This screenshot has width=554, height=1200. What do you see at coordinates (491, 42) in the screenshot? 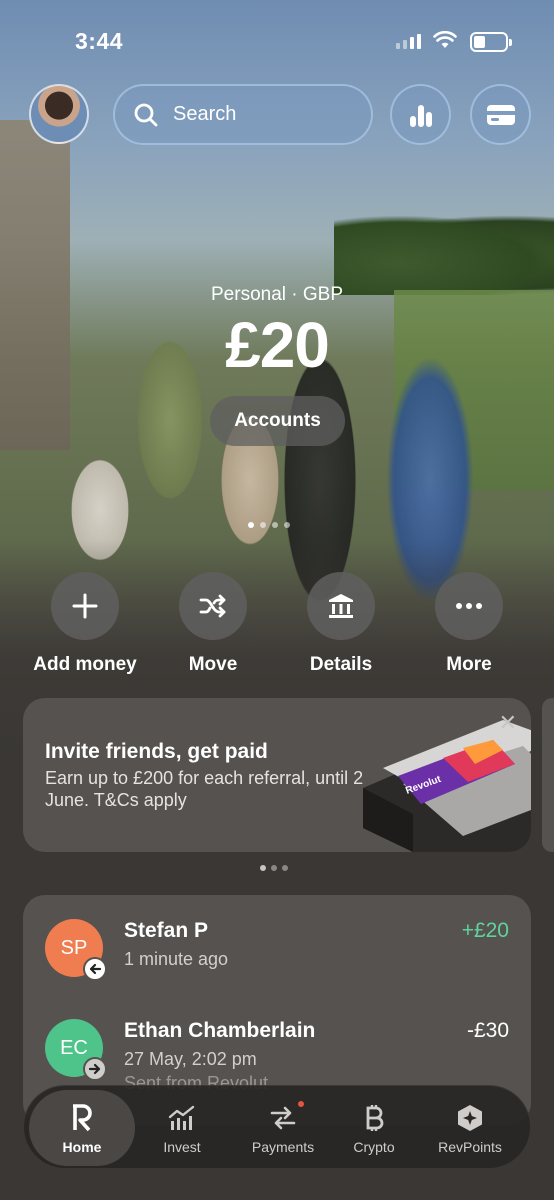
I see `battery-icon` at bounding box center [491, 42].